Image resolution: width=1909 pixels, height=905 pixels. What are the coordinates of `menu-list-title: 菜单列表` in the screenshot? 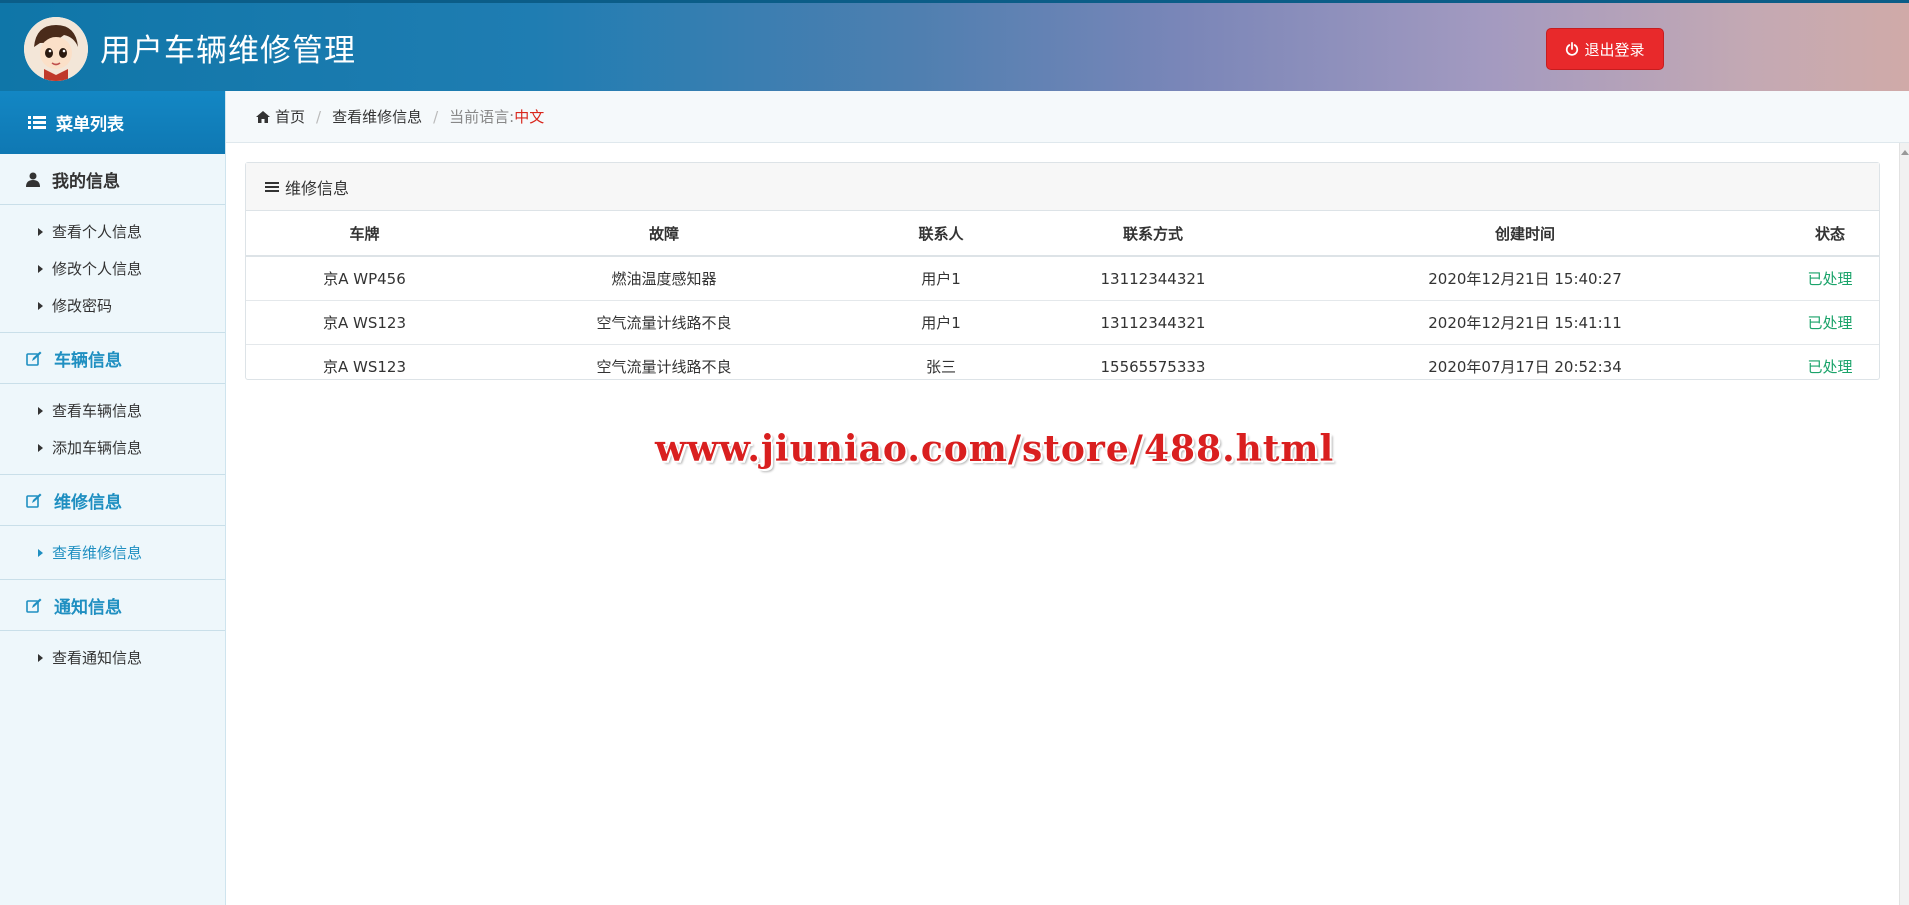 It's located at (90, 125).